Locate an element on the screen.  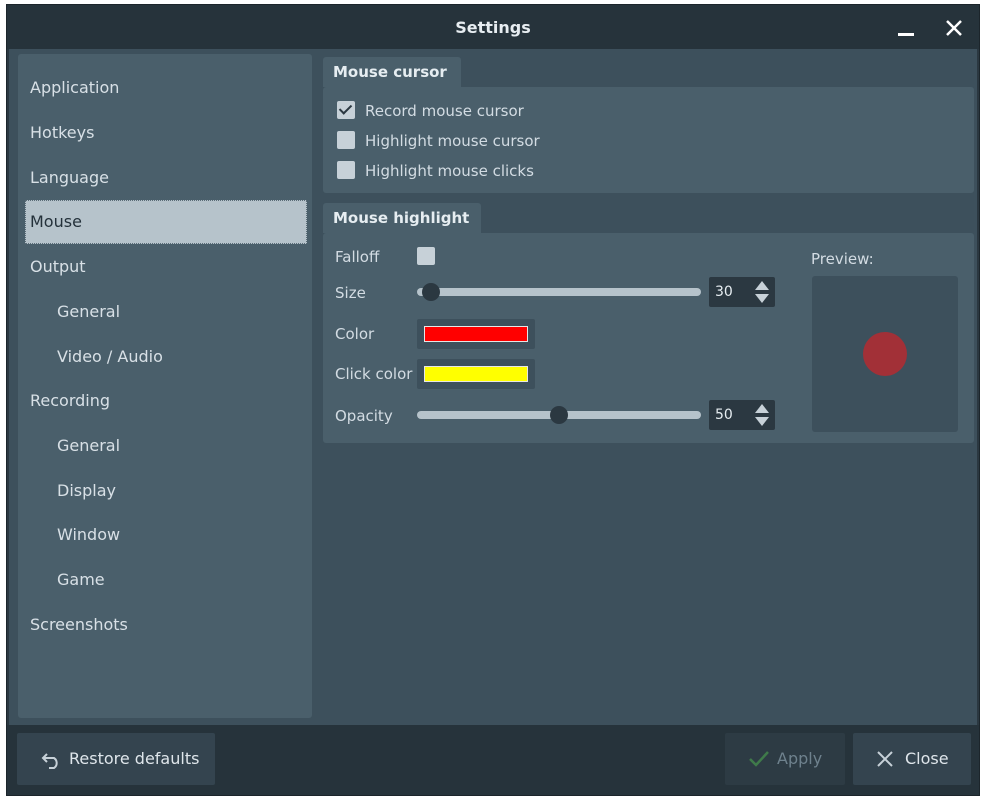
sidebar-item-display: Display is located at coordinates (179, 491).